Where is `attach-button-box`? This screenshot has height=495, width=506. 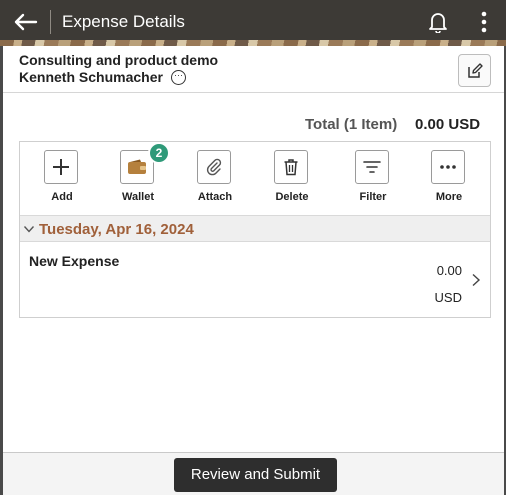
attach-button-box is located at coordinates (214, 167).